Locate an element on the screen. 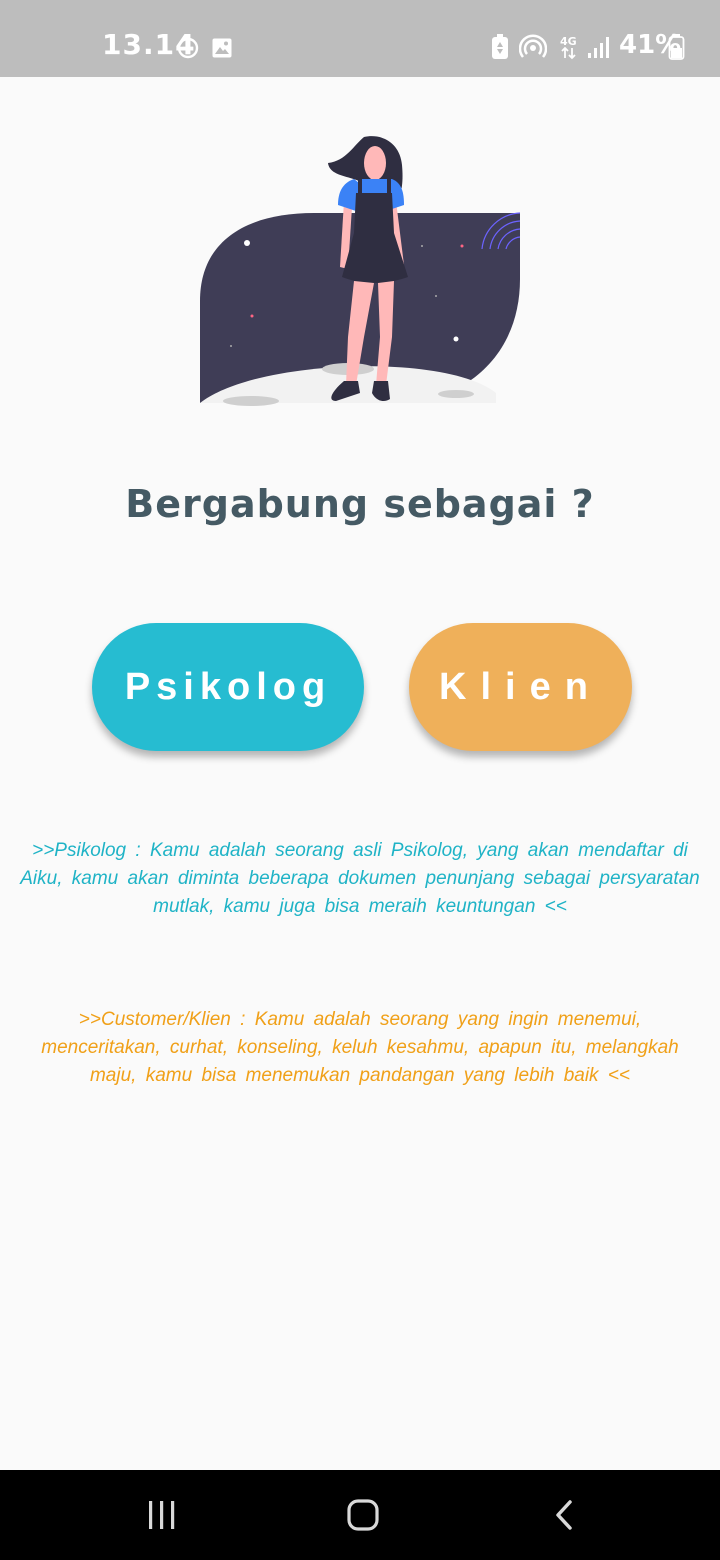  klien-button: Klien is located at coordinates (520, 687).